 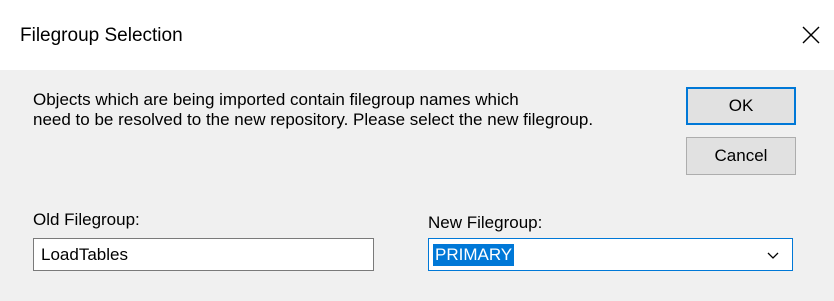 What do you see at coordinates (773, 255) in the screenshot?
I see `chevron-down-icon` at bounding box center [773, 255].